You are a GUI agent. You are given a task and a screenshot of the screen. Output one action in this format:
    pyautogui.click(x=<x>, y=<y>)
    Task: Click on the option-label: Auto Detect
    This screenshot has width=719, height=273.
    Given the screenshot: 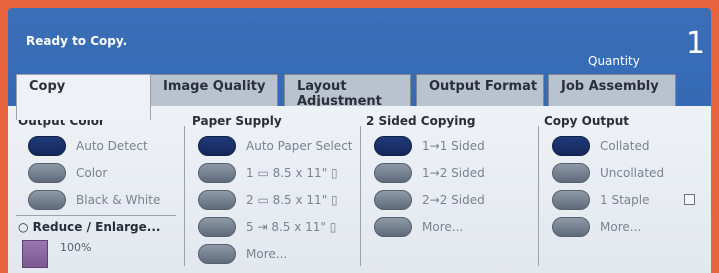 What is the action you would take?
    pyautogui.click(x=112, y=146)
    